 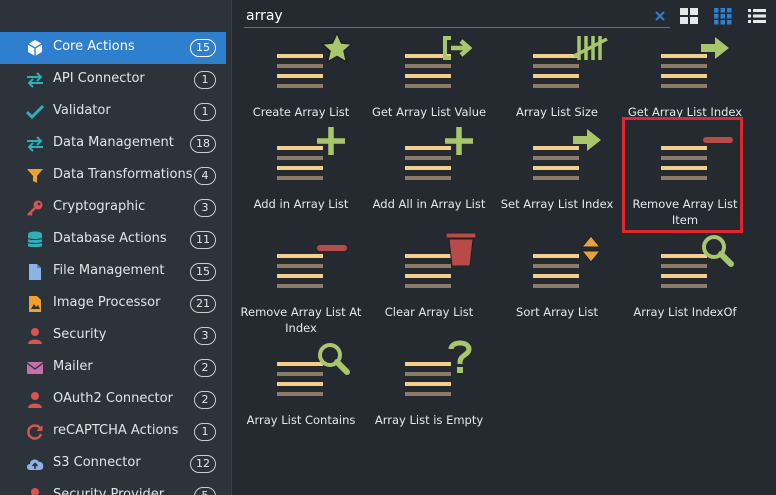 What do you see at coordinates (685, 312) in the screenshot?
I see `action-label: Array List IndexOf` at bounding box center [685, 312].